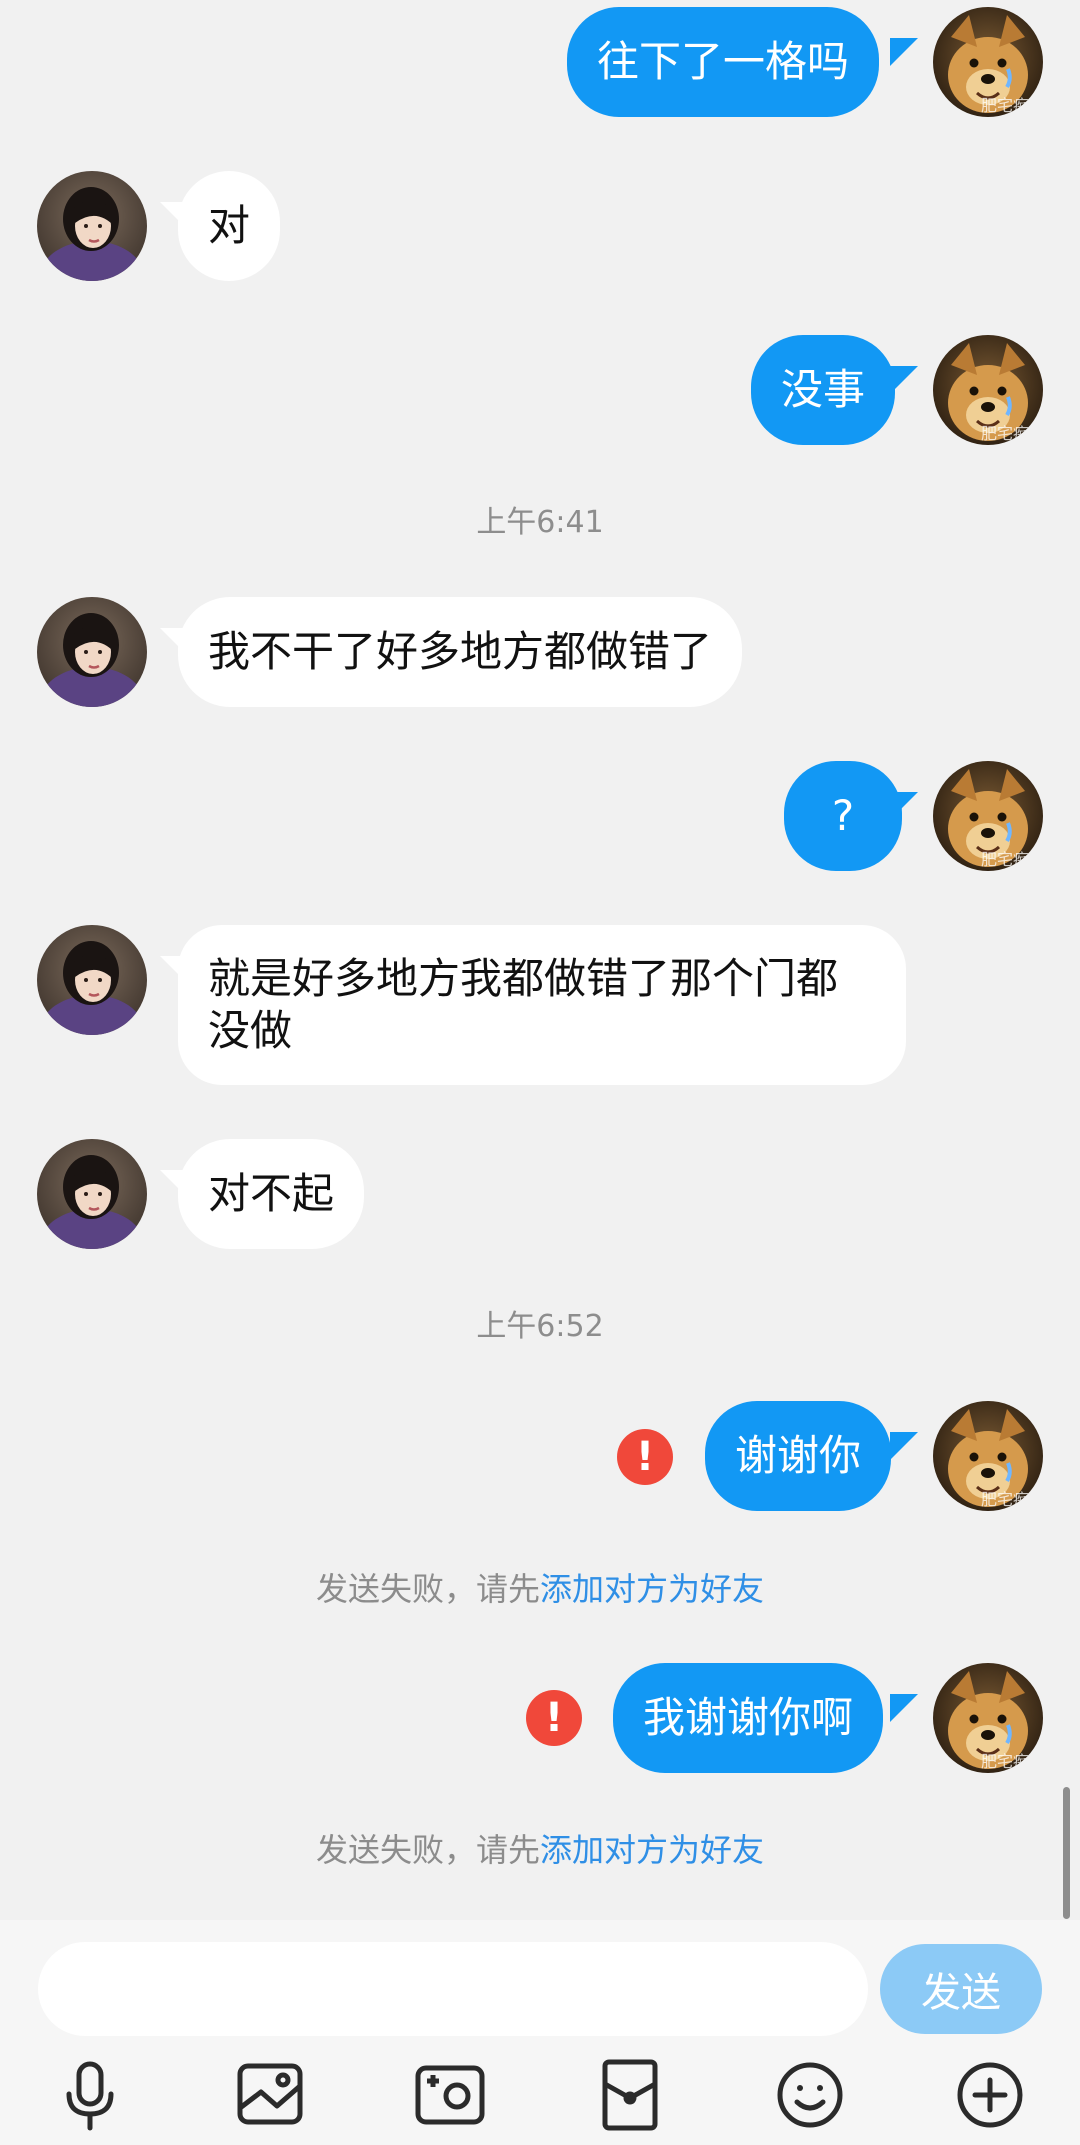 This screenshot has width=1080, height=2145. Describe the element at coordinates (823, 390) in the screenshot. I see `outgoing-message: 没事` at that location.